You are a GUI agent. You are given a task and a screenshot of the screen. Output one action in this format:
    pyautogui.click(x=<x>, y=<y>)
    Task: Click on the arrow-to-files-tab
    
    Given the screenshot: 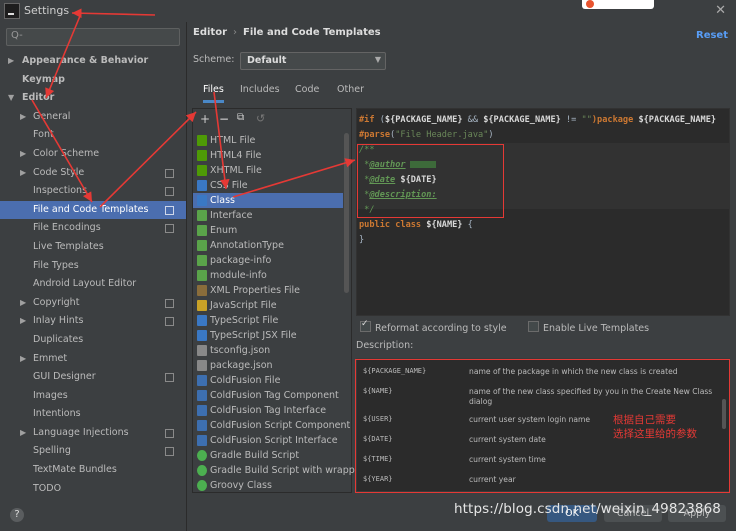 What is the action you would take?
    pyautogui.click(x=148, y=159)
    